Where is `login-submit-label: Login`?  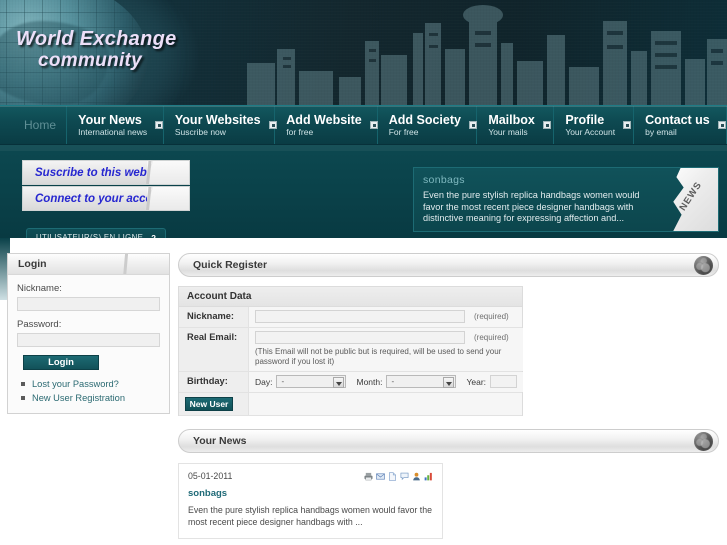
login-submit-label: Login is located at coordinates (61, 362).